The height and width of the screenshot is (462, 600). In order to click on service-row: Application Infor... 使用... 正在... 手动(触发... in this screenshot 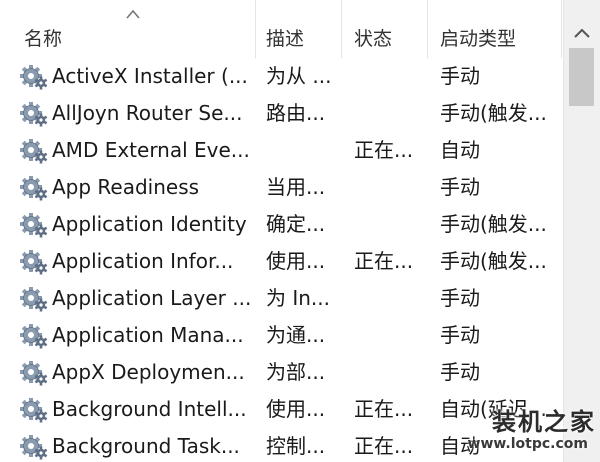, I will do `click(281, 261)`.